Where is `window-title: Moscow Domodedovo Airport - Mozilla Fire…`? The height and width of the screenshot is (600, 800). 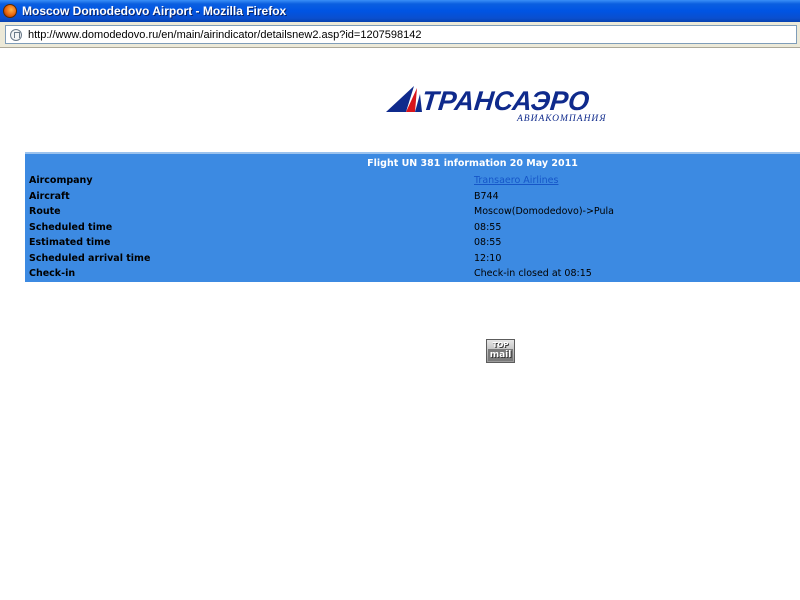
window-title: Moscow Domodedovo Airport - Mozilla Fire… is located at coordinates (154, 11).